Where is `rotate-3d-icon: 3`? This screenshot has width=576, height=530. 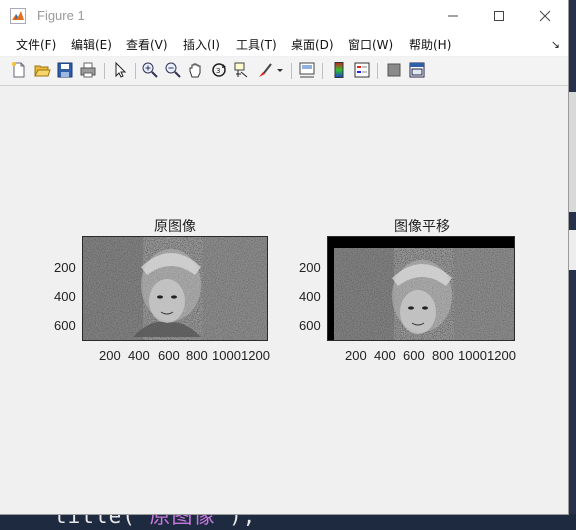 rotate-3d-icon: 3 is located at coordinates (219, 70).